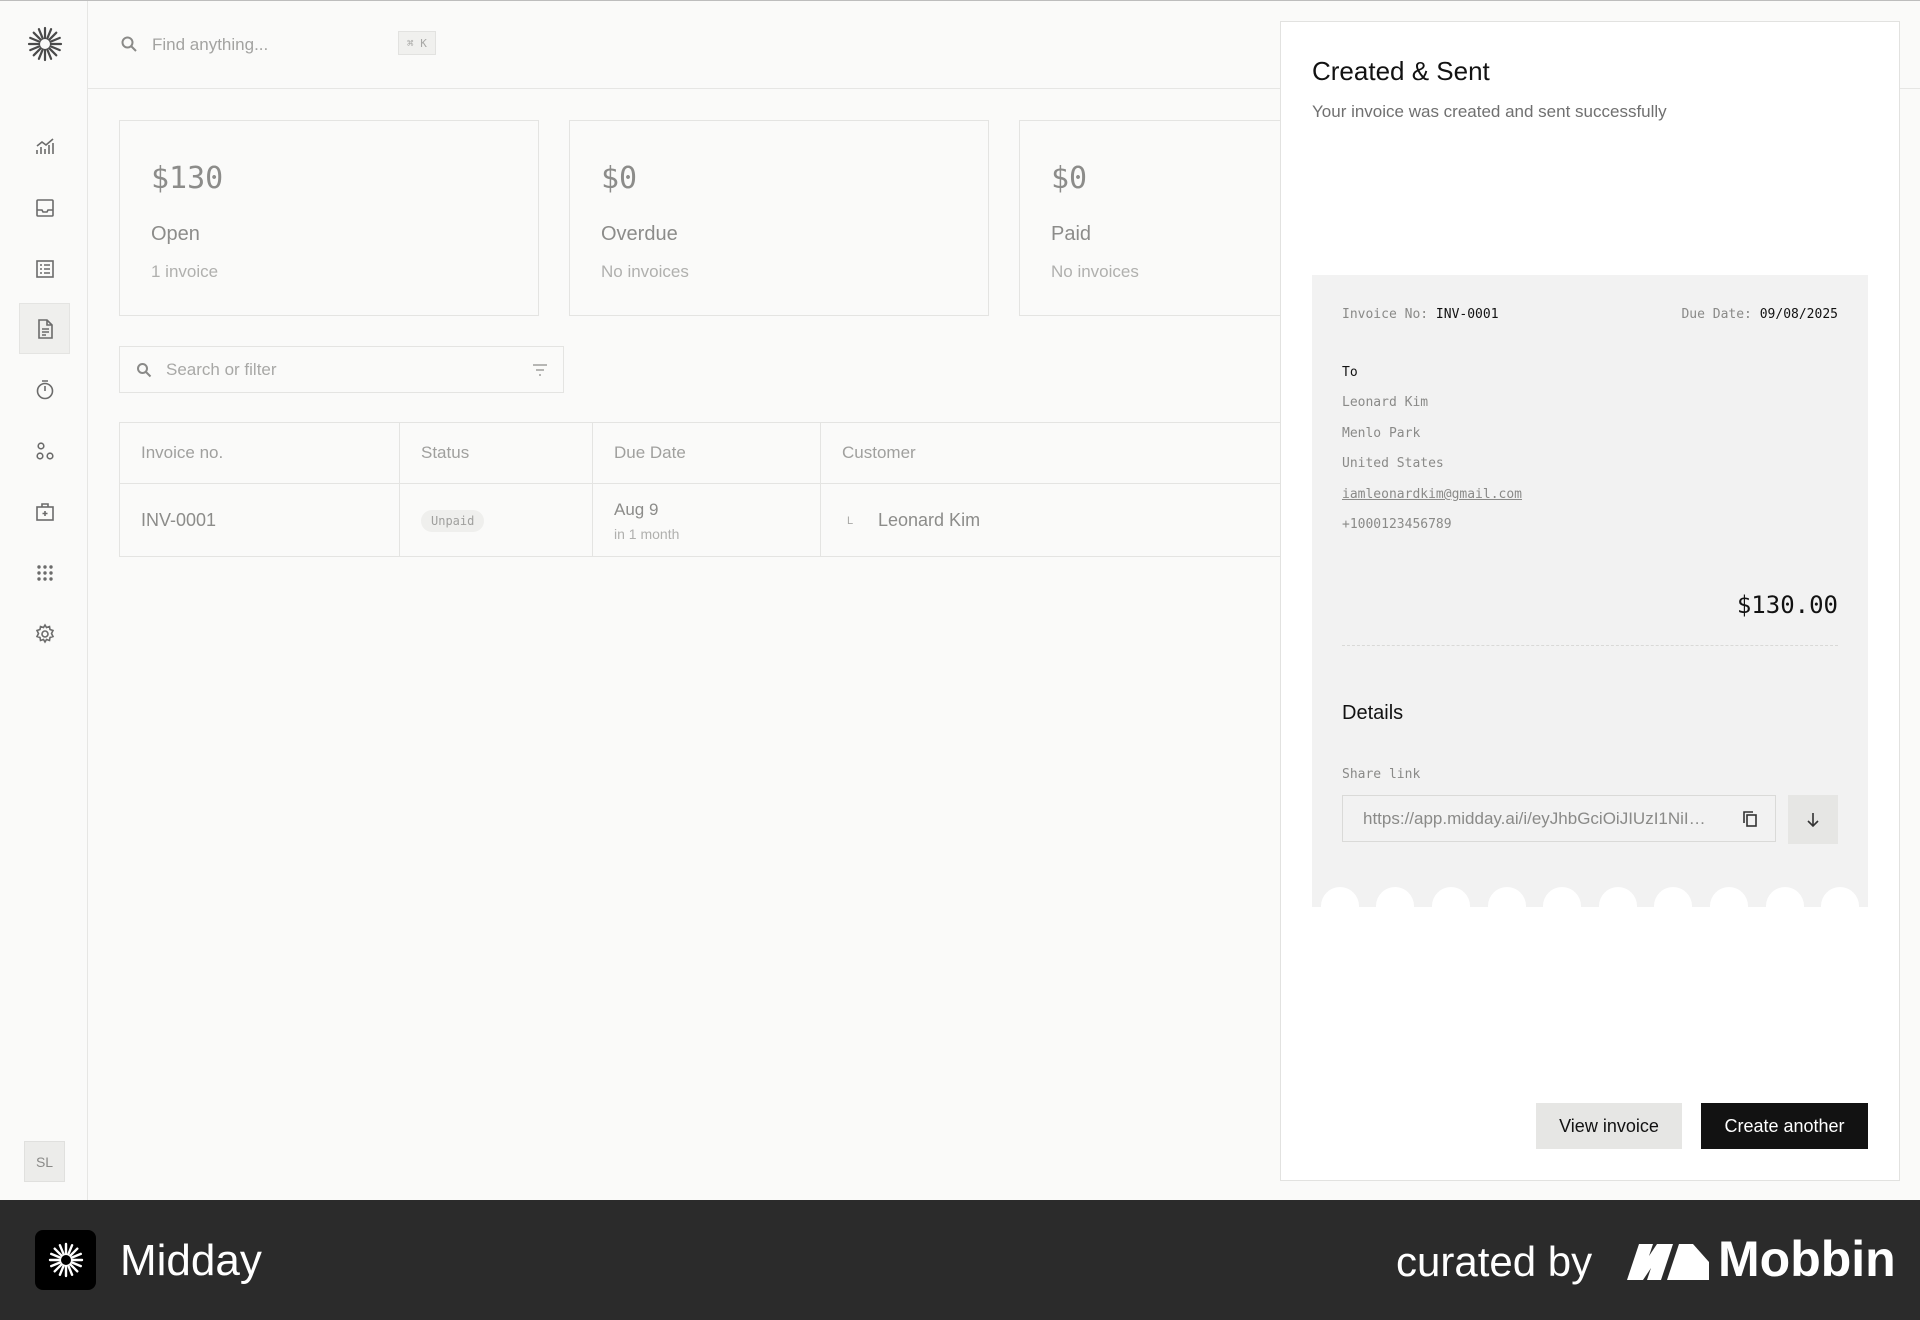 This screenshot has height=1320, width=1920. What do you see at coordinates (1381, 433) in the screenshot?
I see `to-city: Menlo Park` at bounding box center [1381, 433].